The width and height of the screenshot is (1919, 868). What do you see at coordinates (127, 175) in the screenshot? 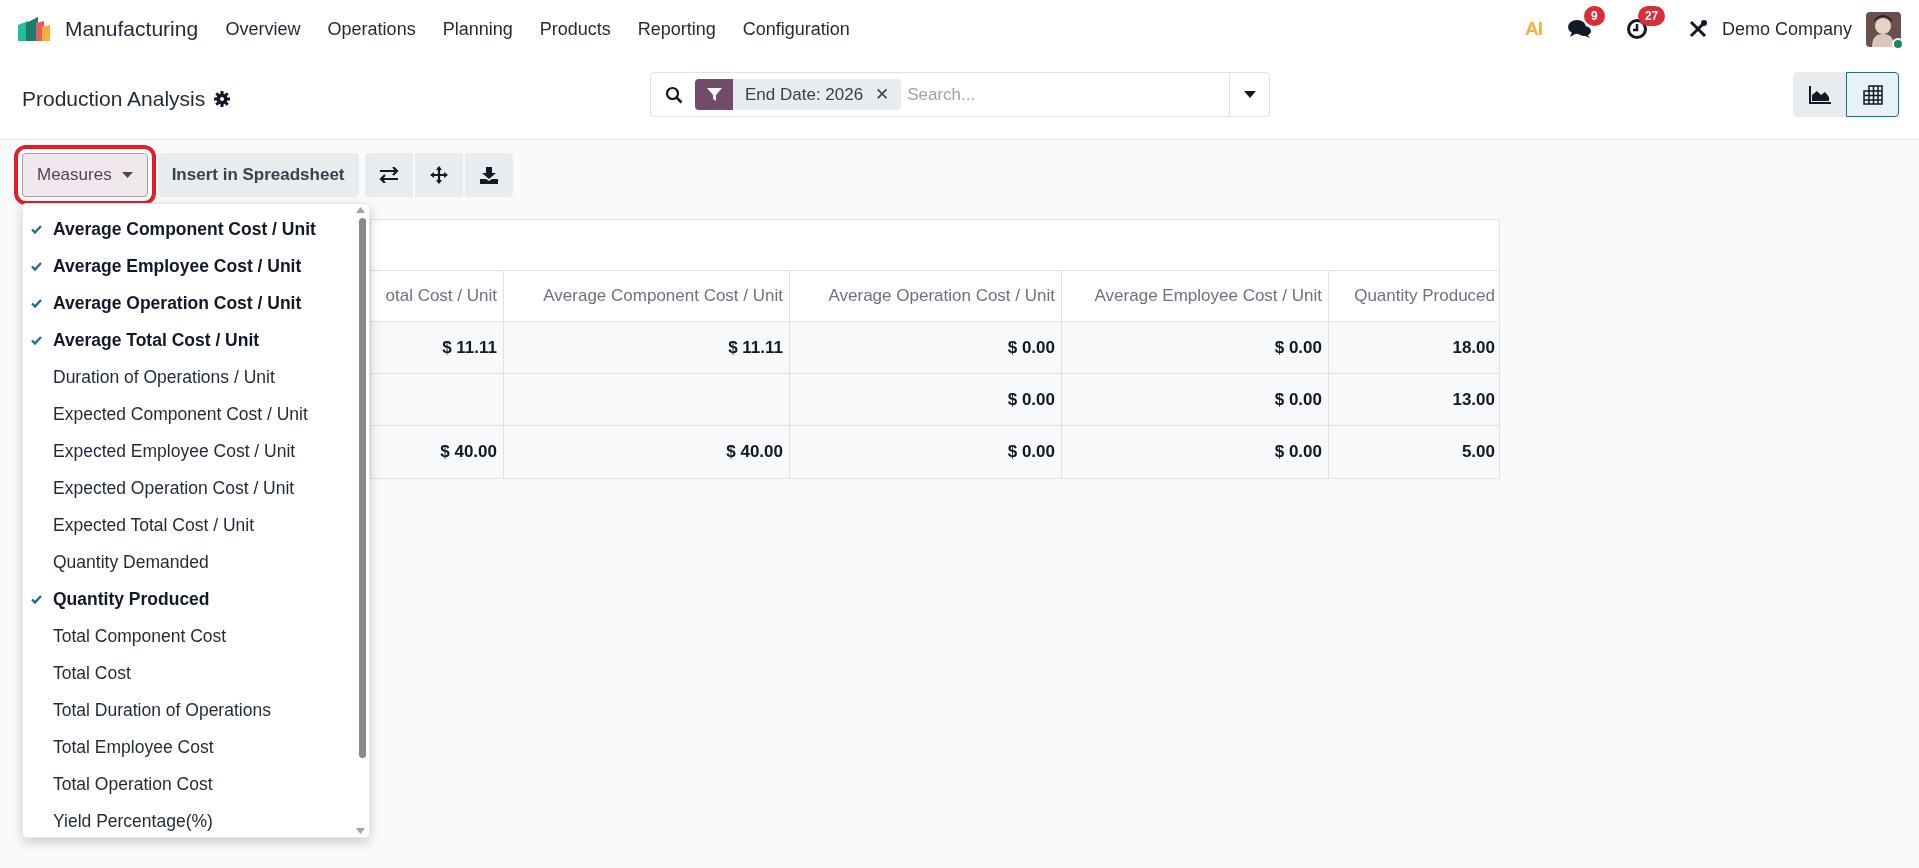
I see `caret-icon` at bounding box center [127, 175].